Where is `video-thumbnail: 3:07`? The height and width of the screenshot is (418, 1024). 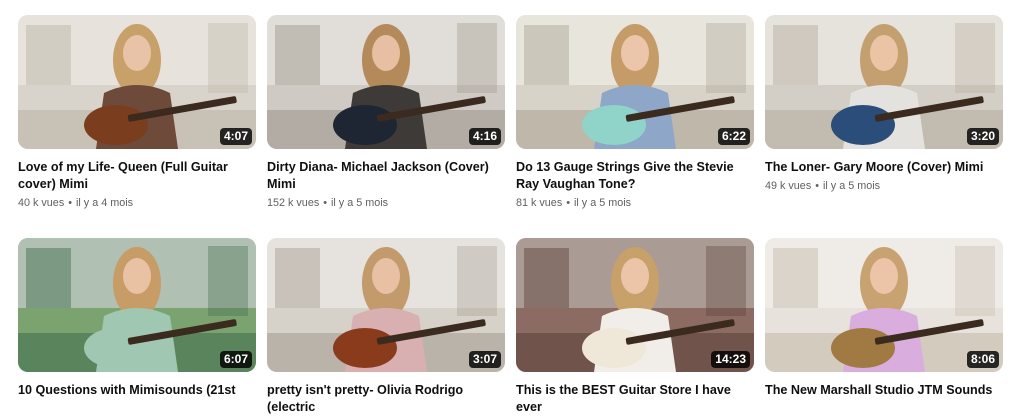 video-thumbnail: 3:07 is located at coordinates (386, 305).